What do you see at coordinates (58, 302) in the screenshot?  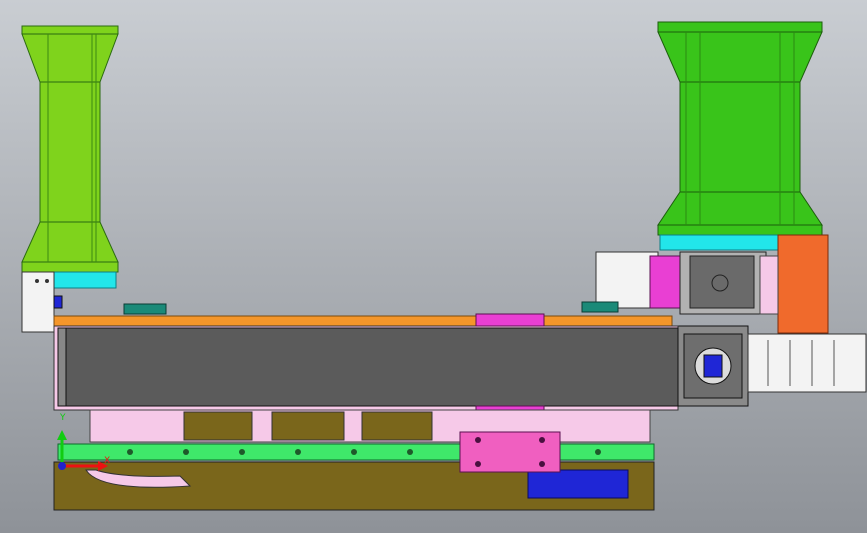 I see `left-blue-tab` at bounding box center [58, 302].